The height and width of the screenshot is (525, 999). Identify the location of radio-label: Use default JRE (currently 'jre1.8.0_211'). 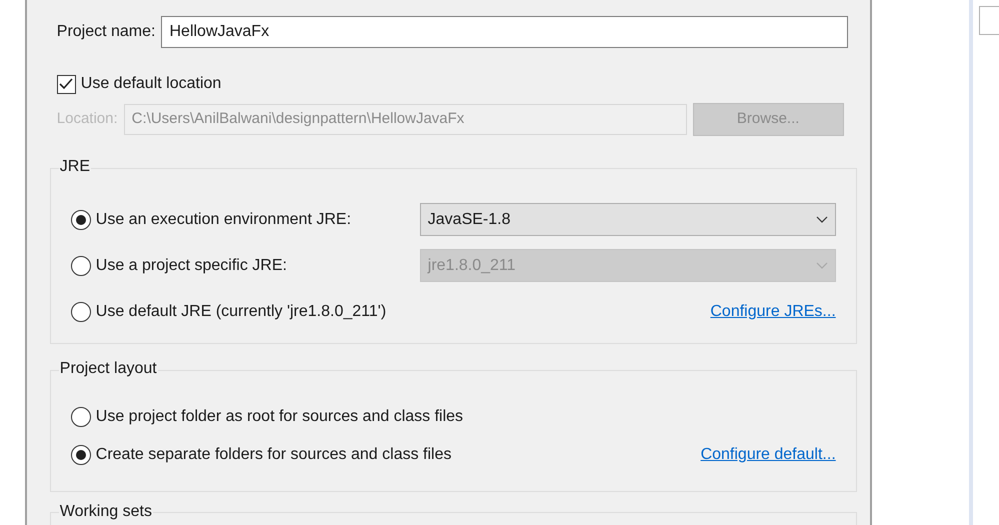
(241, 312).